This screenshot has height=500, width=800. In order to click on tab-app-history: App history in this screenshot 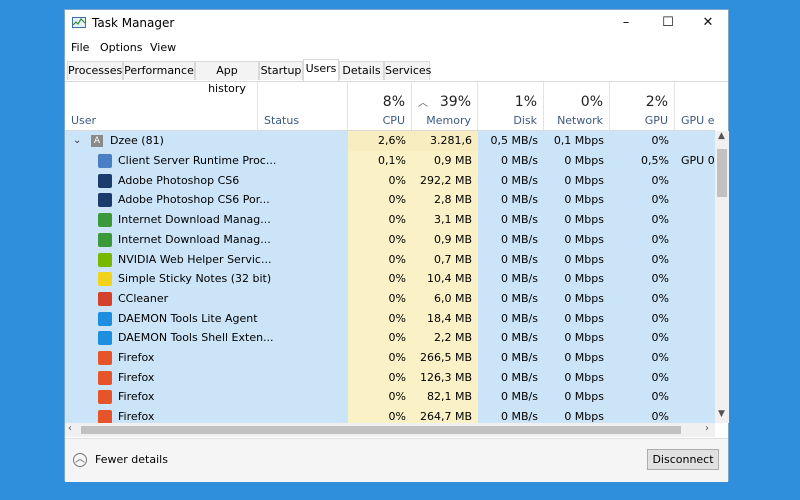, I will do `click(227, 78)`.